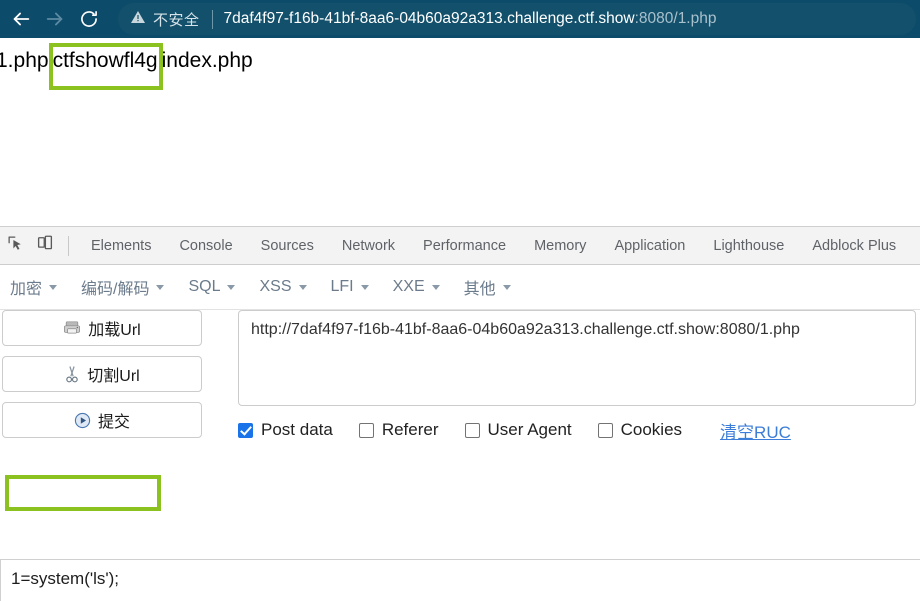 The width and height of the screenshot is (920, 601). I want to click on tab-console: Console, so click(205, 245).